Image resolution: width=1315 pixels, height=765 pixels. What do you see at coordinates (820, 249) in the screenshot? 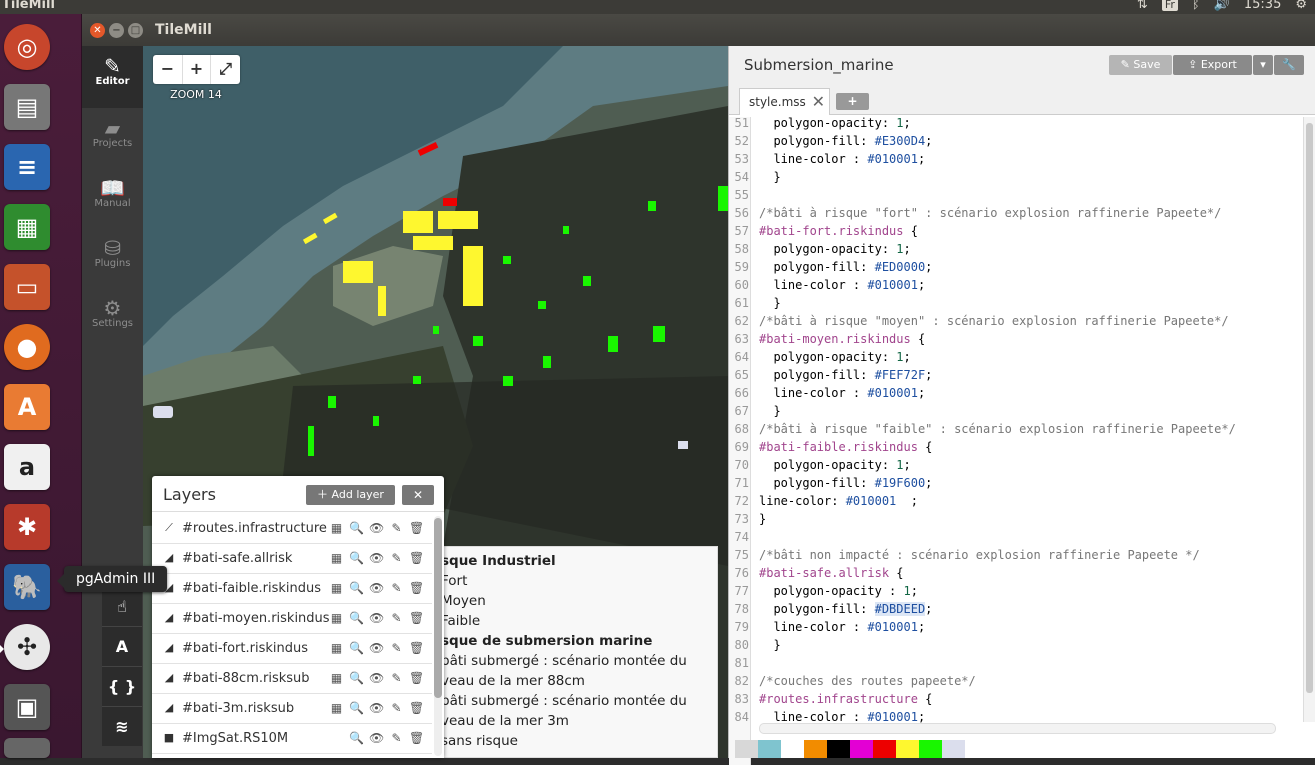
I see `code-line: 58 polygon-opacity: 1;` at bounding box center [820, 249].